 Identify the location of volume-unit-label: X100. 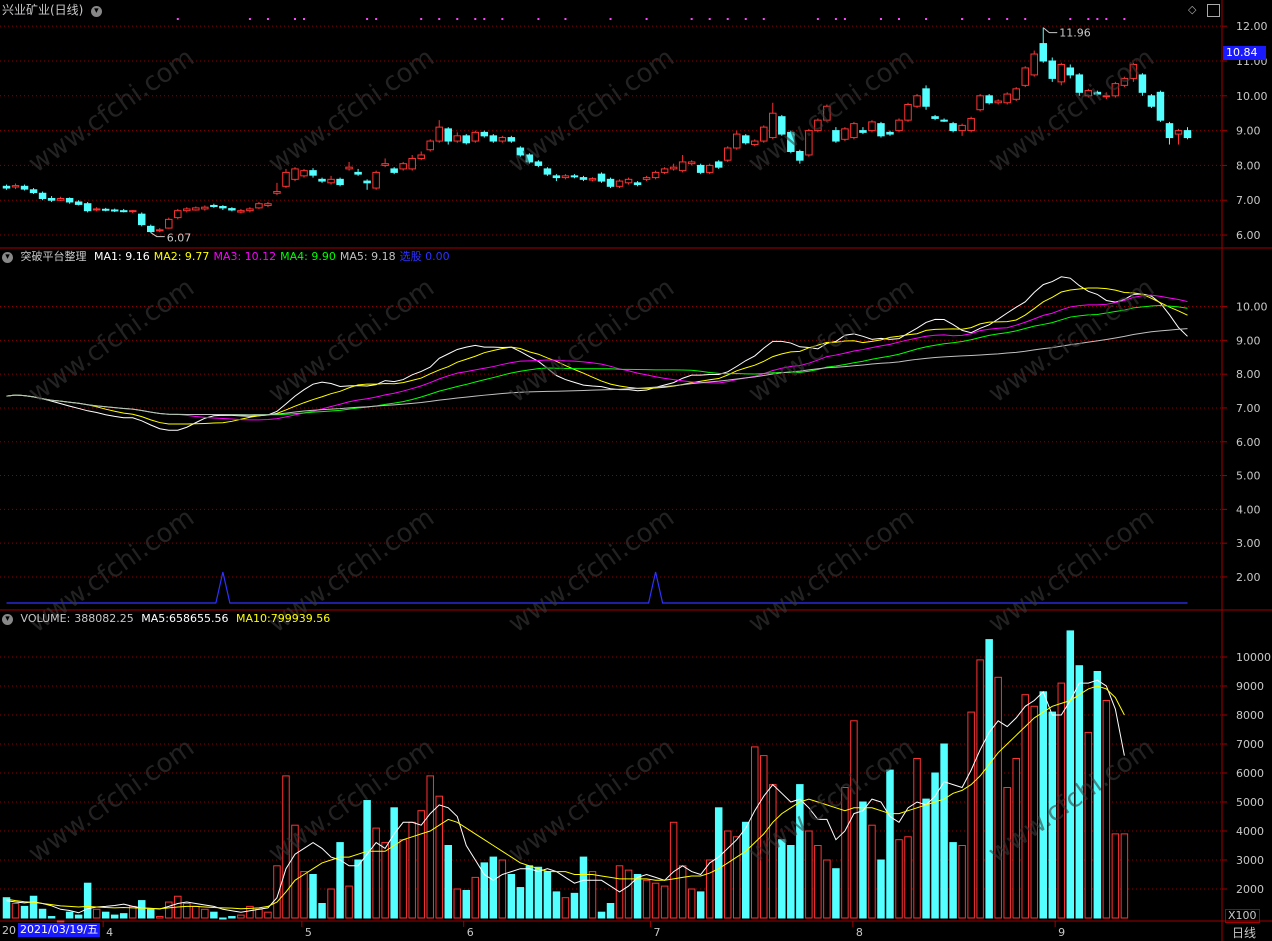
(1242, 916).